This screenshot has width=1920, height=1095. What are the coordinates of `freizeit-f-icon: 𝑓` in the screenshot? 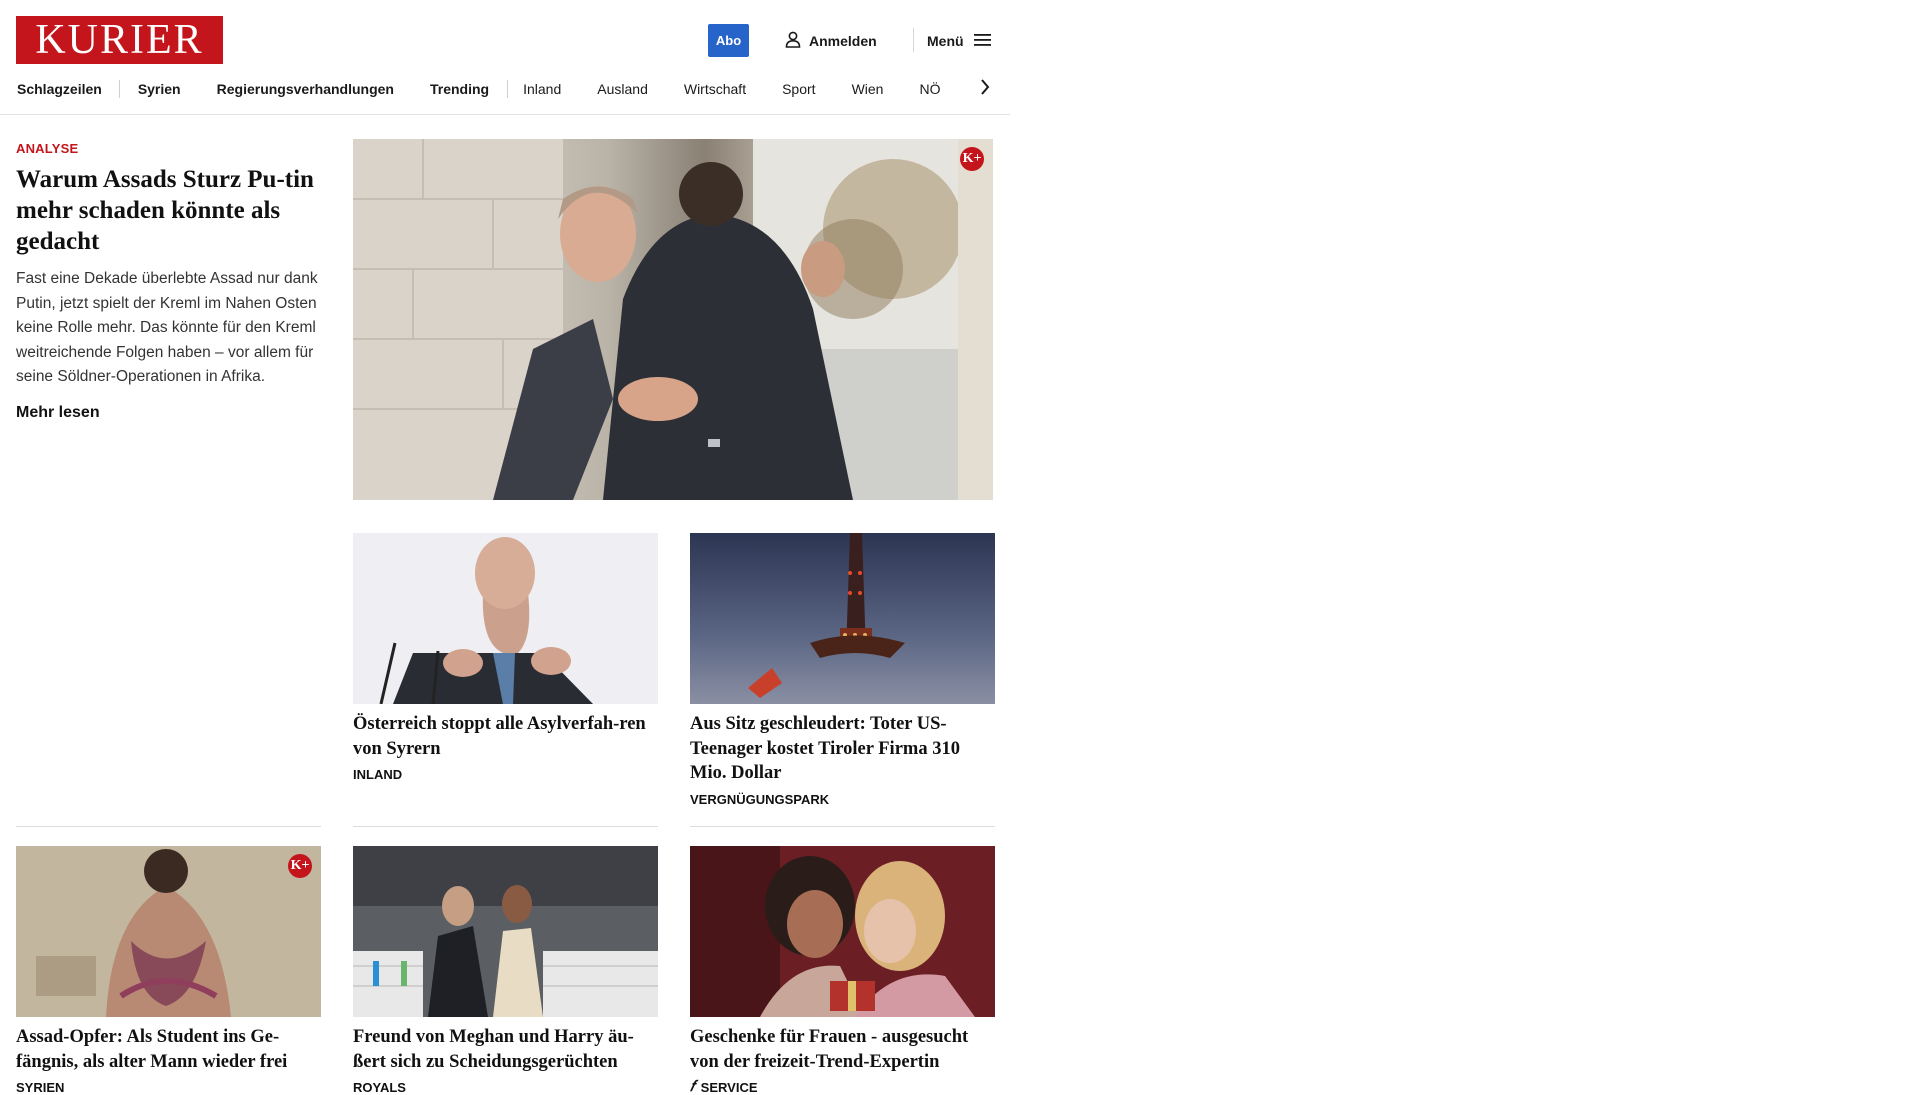 It's located at (692, 1087).